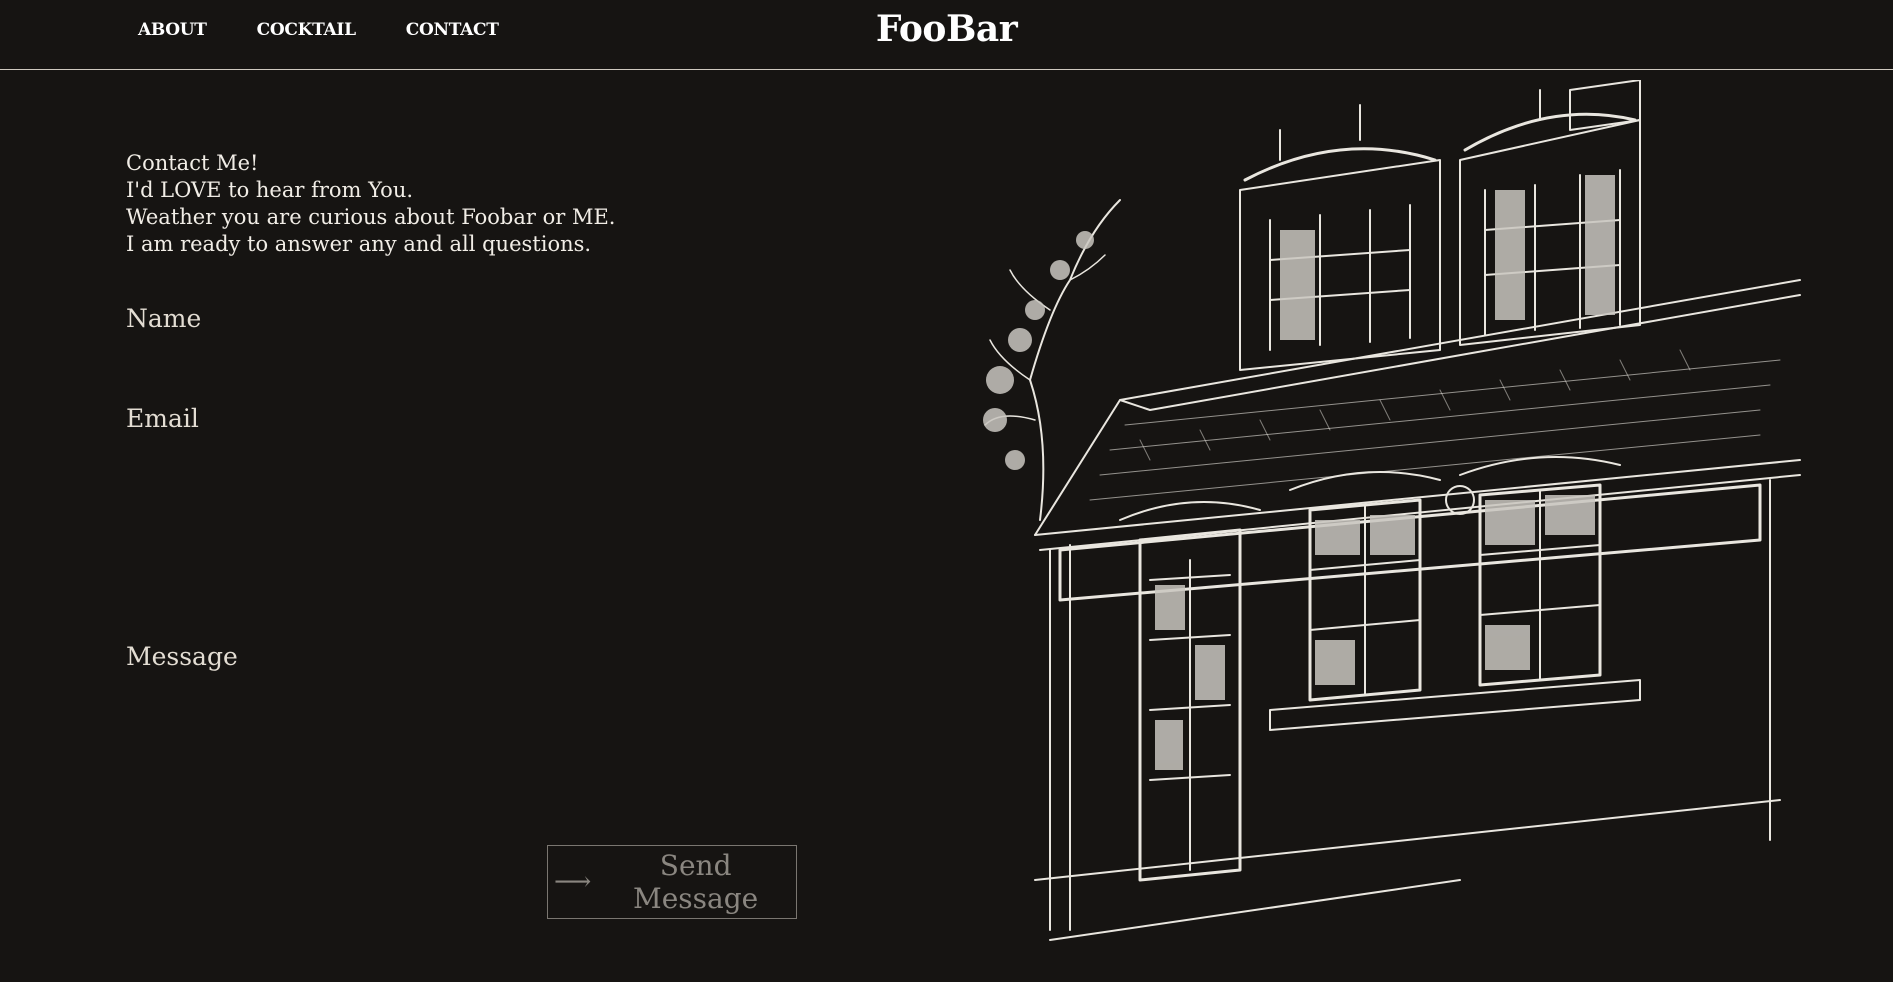 The width and height of the screenshot is (1893, 982). What do you see at coordinates (463, 538) in the screenshot?
I see `email-input` at bounding box center [463, 538].